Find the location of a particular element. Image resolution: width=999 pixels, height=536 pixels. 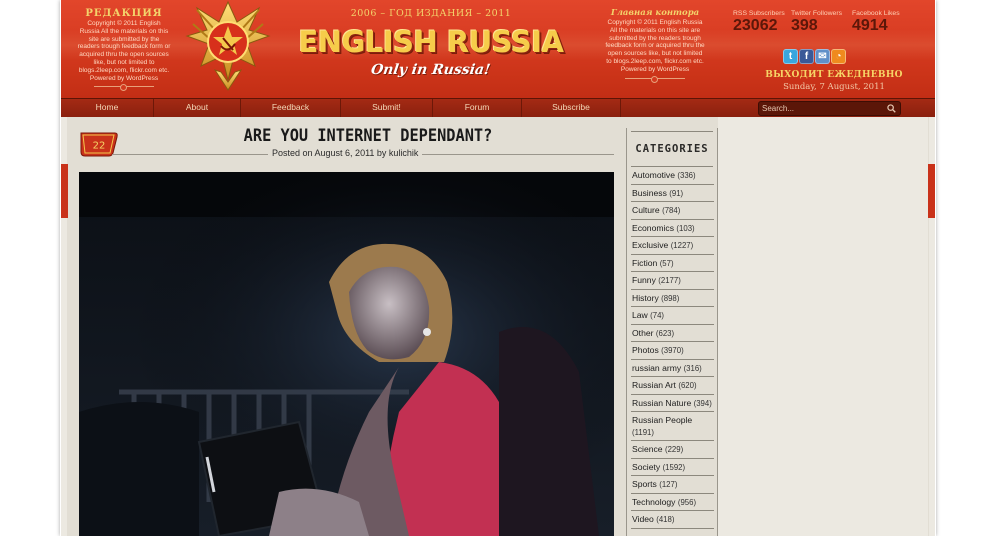

rss-icon: ◔ is located at coordinates (838, 56).